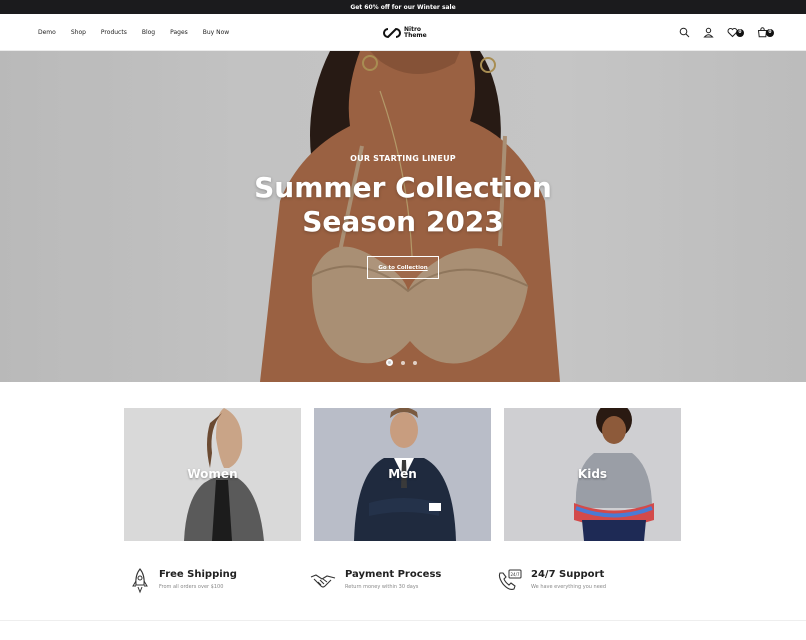 This screenshot has height=640, width=806. I want to click on hero-title-line2: Season 2023, so click(403, 221).